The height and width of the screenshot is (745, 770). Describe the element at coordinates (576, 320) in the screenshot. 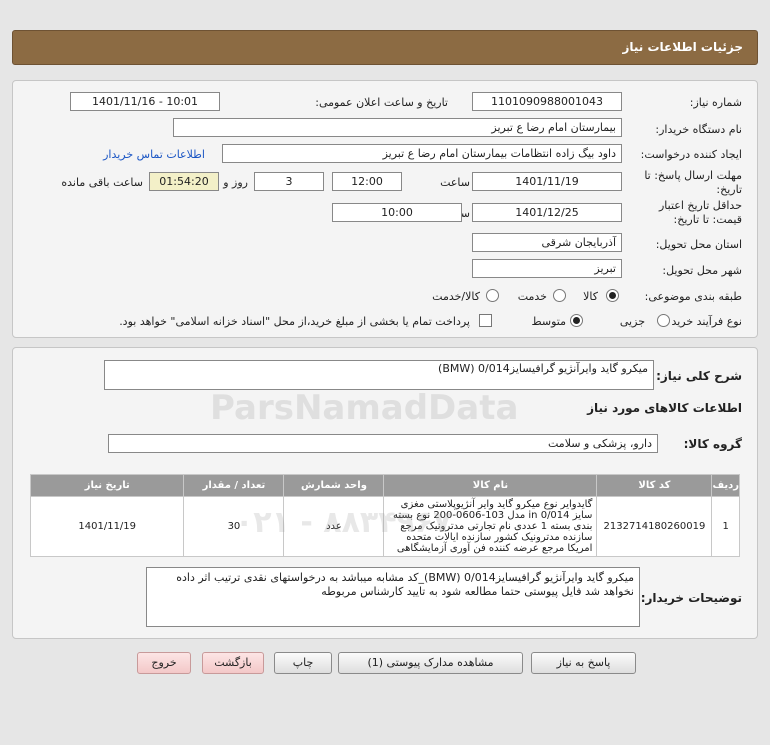

I see `process-radio-medium` at that location.